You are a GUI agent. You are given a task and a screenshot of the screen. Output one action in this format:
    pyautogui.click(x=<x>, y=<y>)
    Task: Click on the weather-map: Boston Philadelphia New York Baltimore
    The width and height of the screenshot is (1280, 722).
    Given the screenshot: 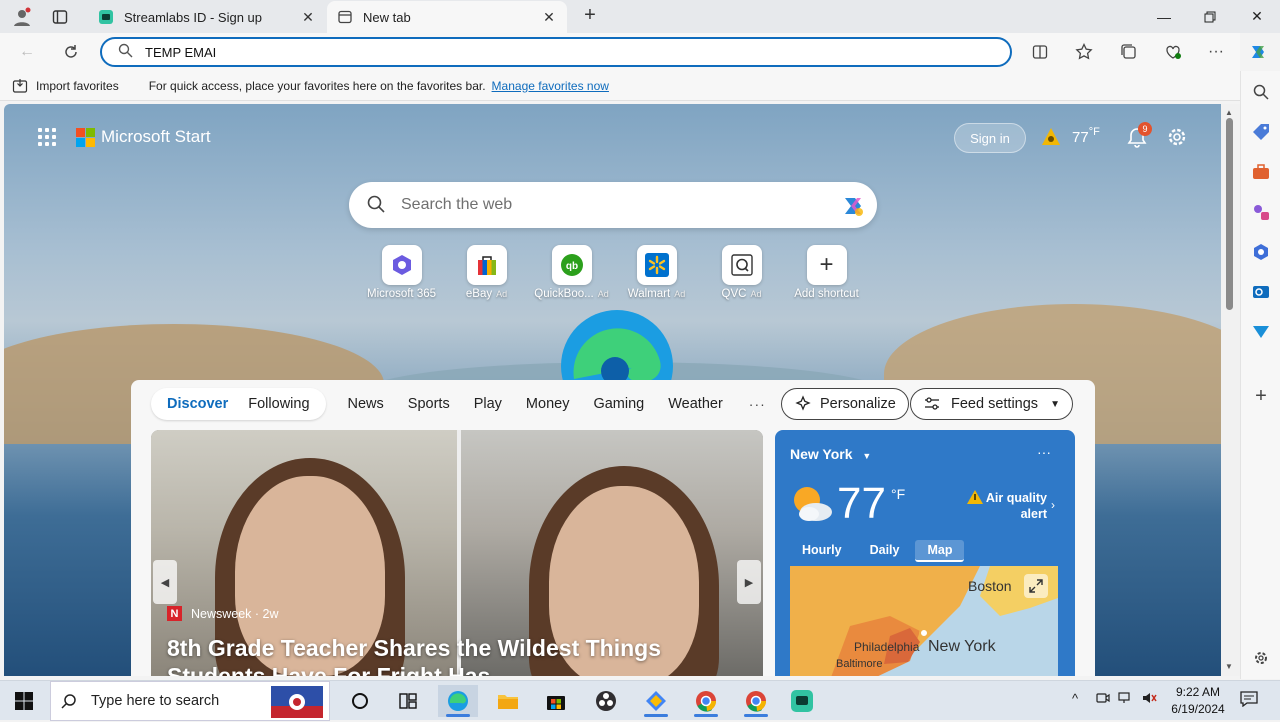 What is the action you would take?
    pyautogui.click(x=924, y=621)
    